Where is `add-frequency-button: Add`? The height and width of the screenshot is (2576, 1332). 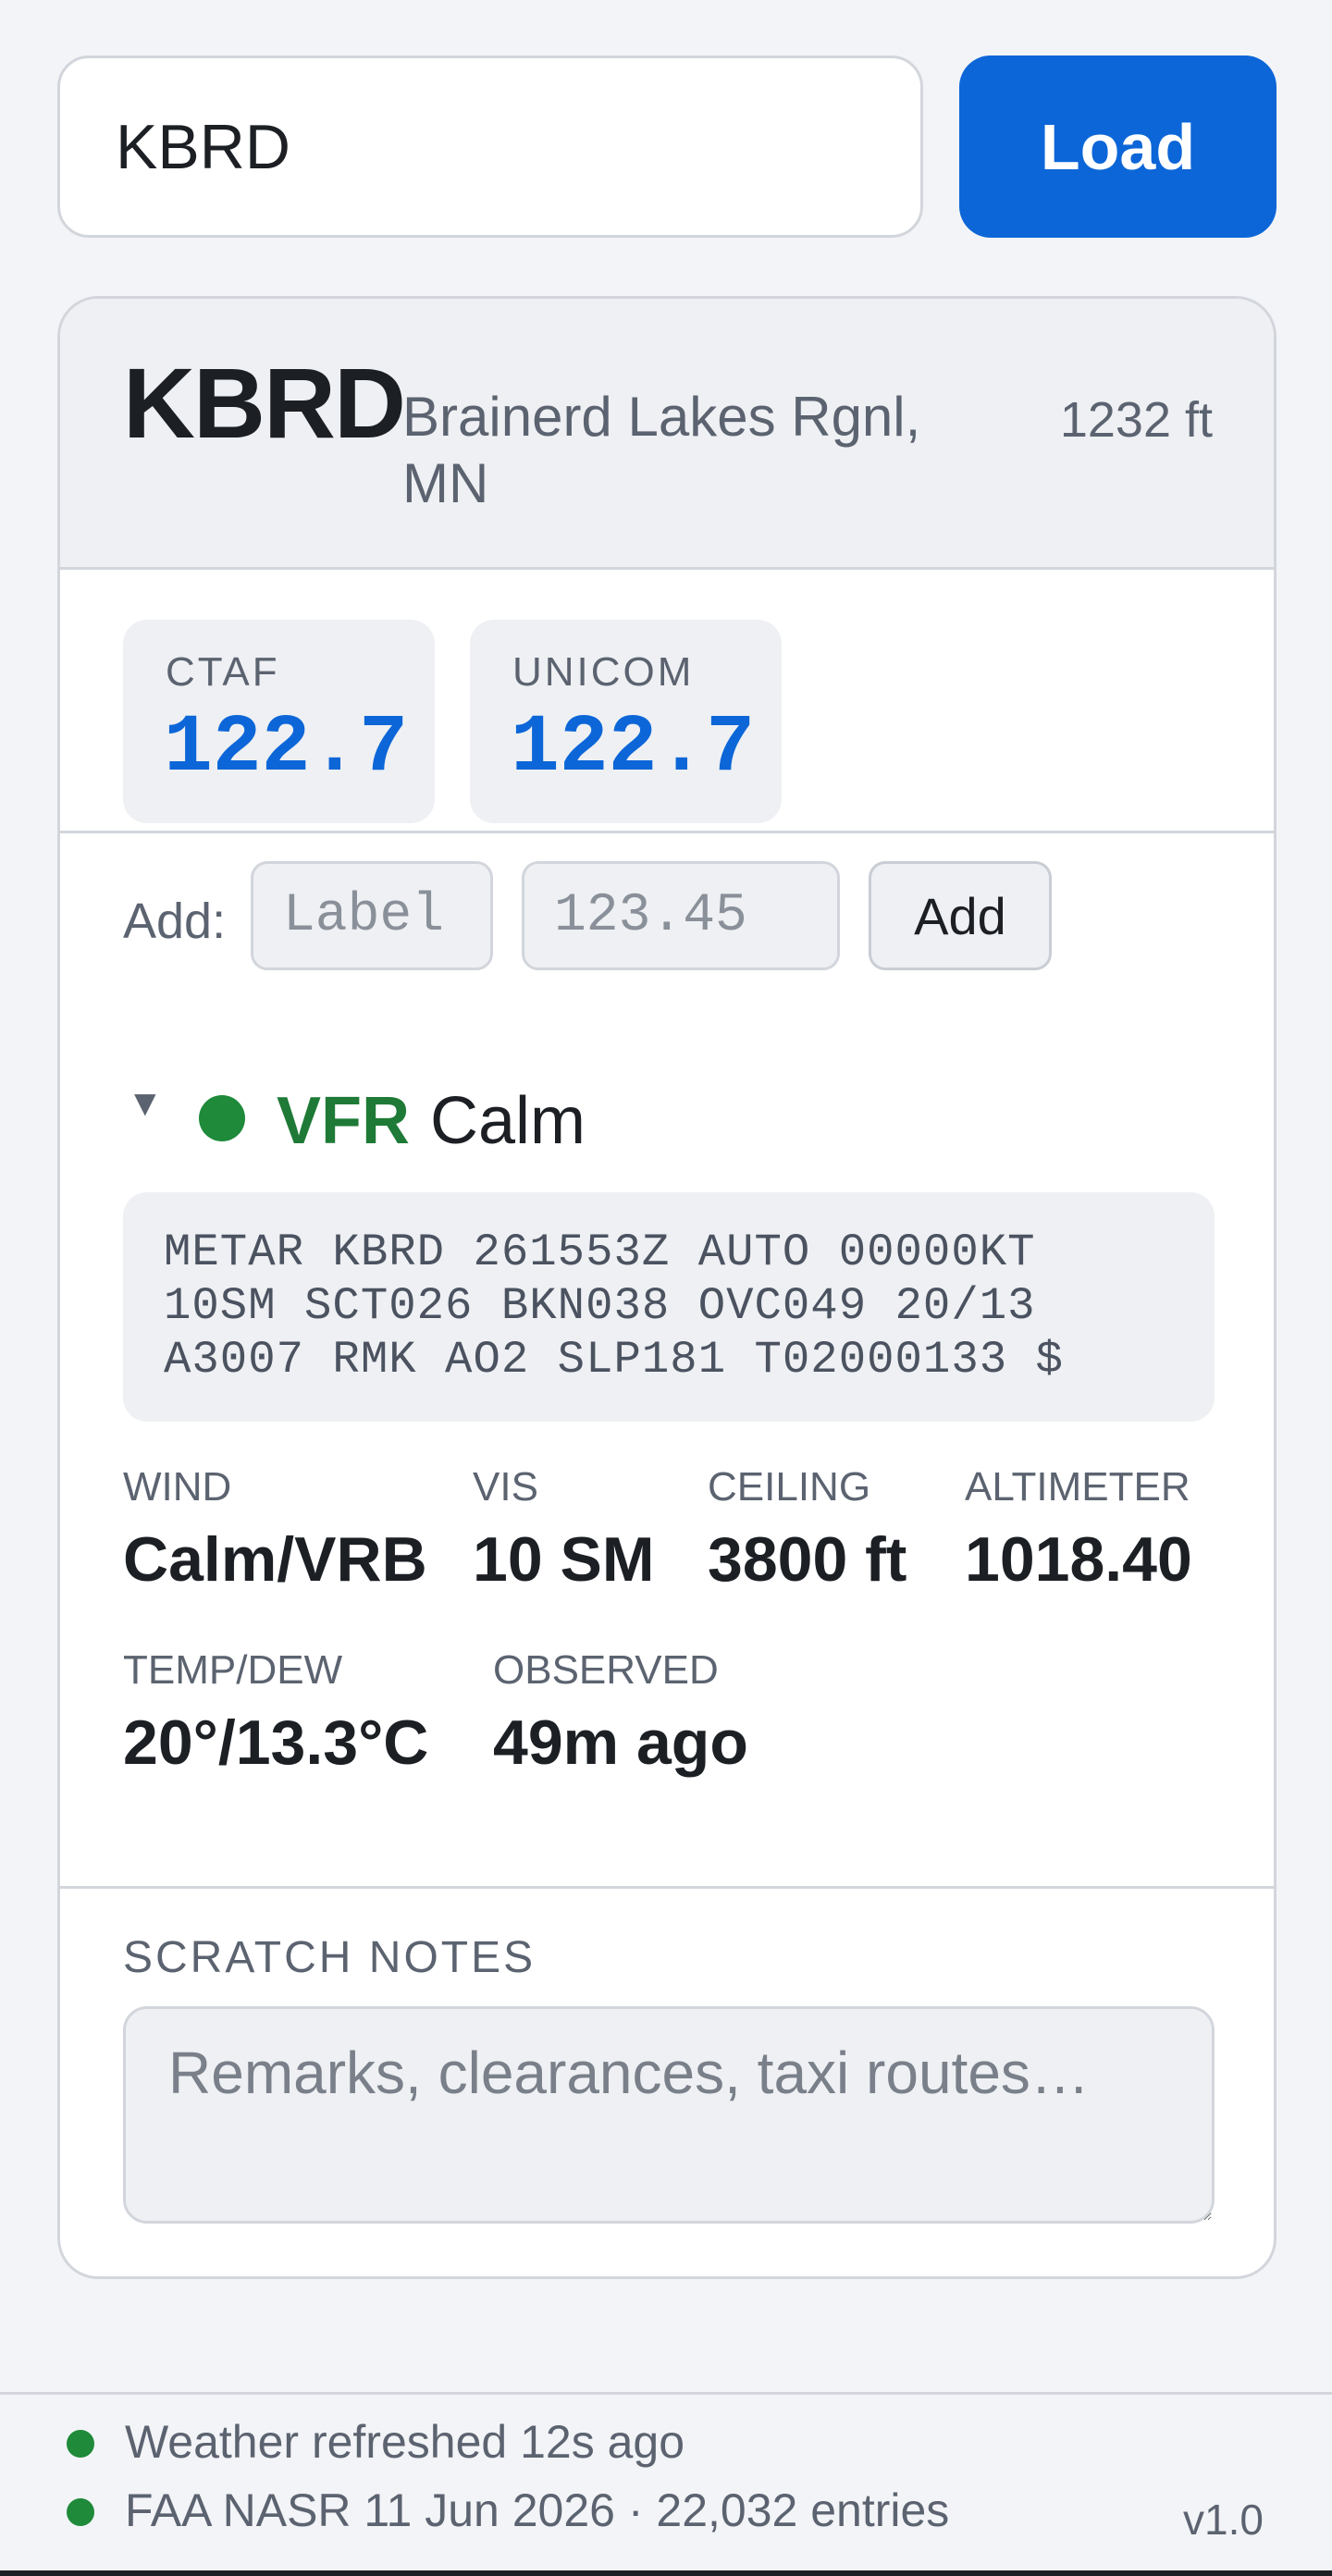 add-frequency-button: Add is located at coordinates (960, 915).